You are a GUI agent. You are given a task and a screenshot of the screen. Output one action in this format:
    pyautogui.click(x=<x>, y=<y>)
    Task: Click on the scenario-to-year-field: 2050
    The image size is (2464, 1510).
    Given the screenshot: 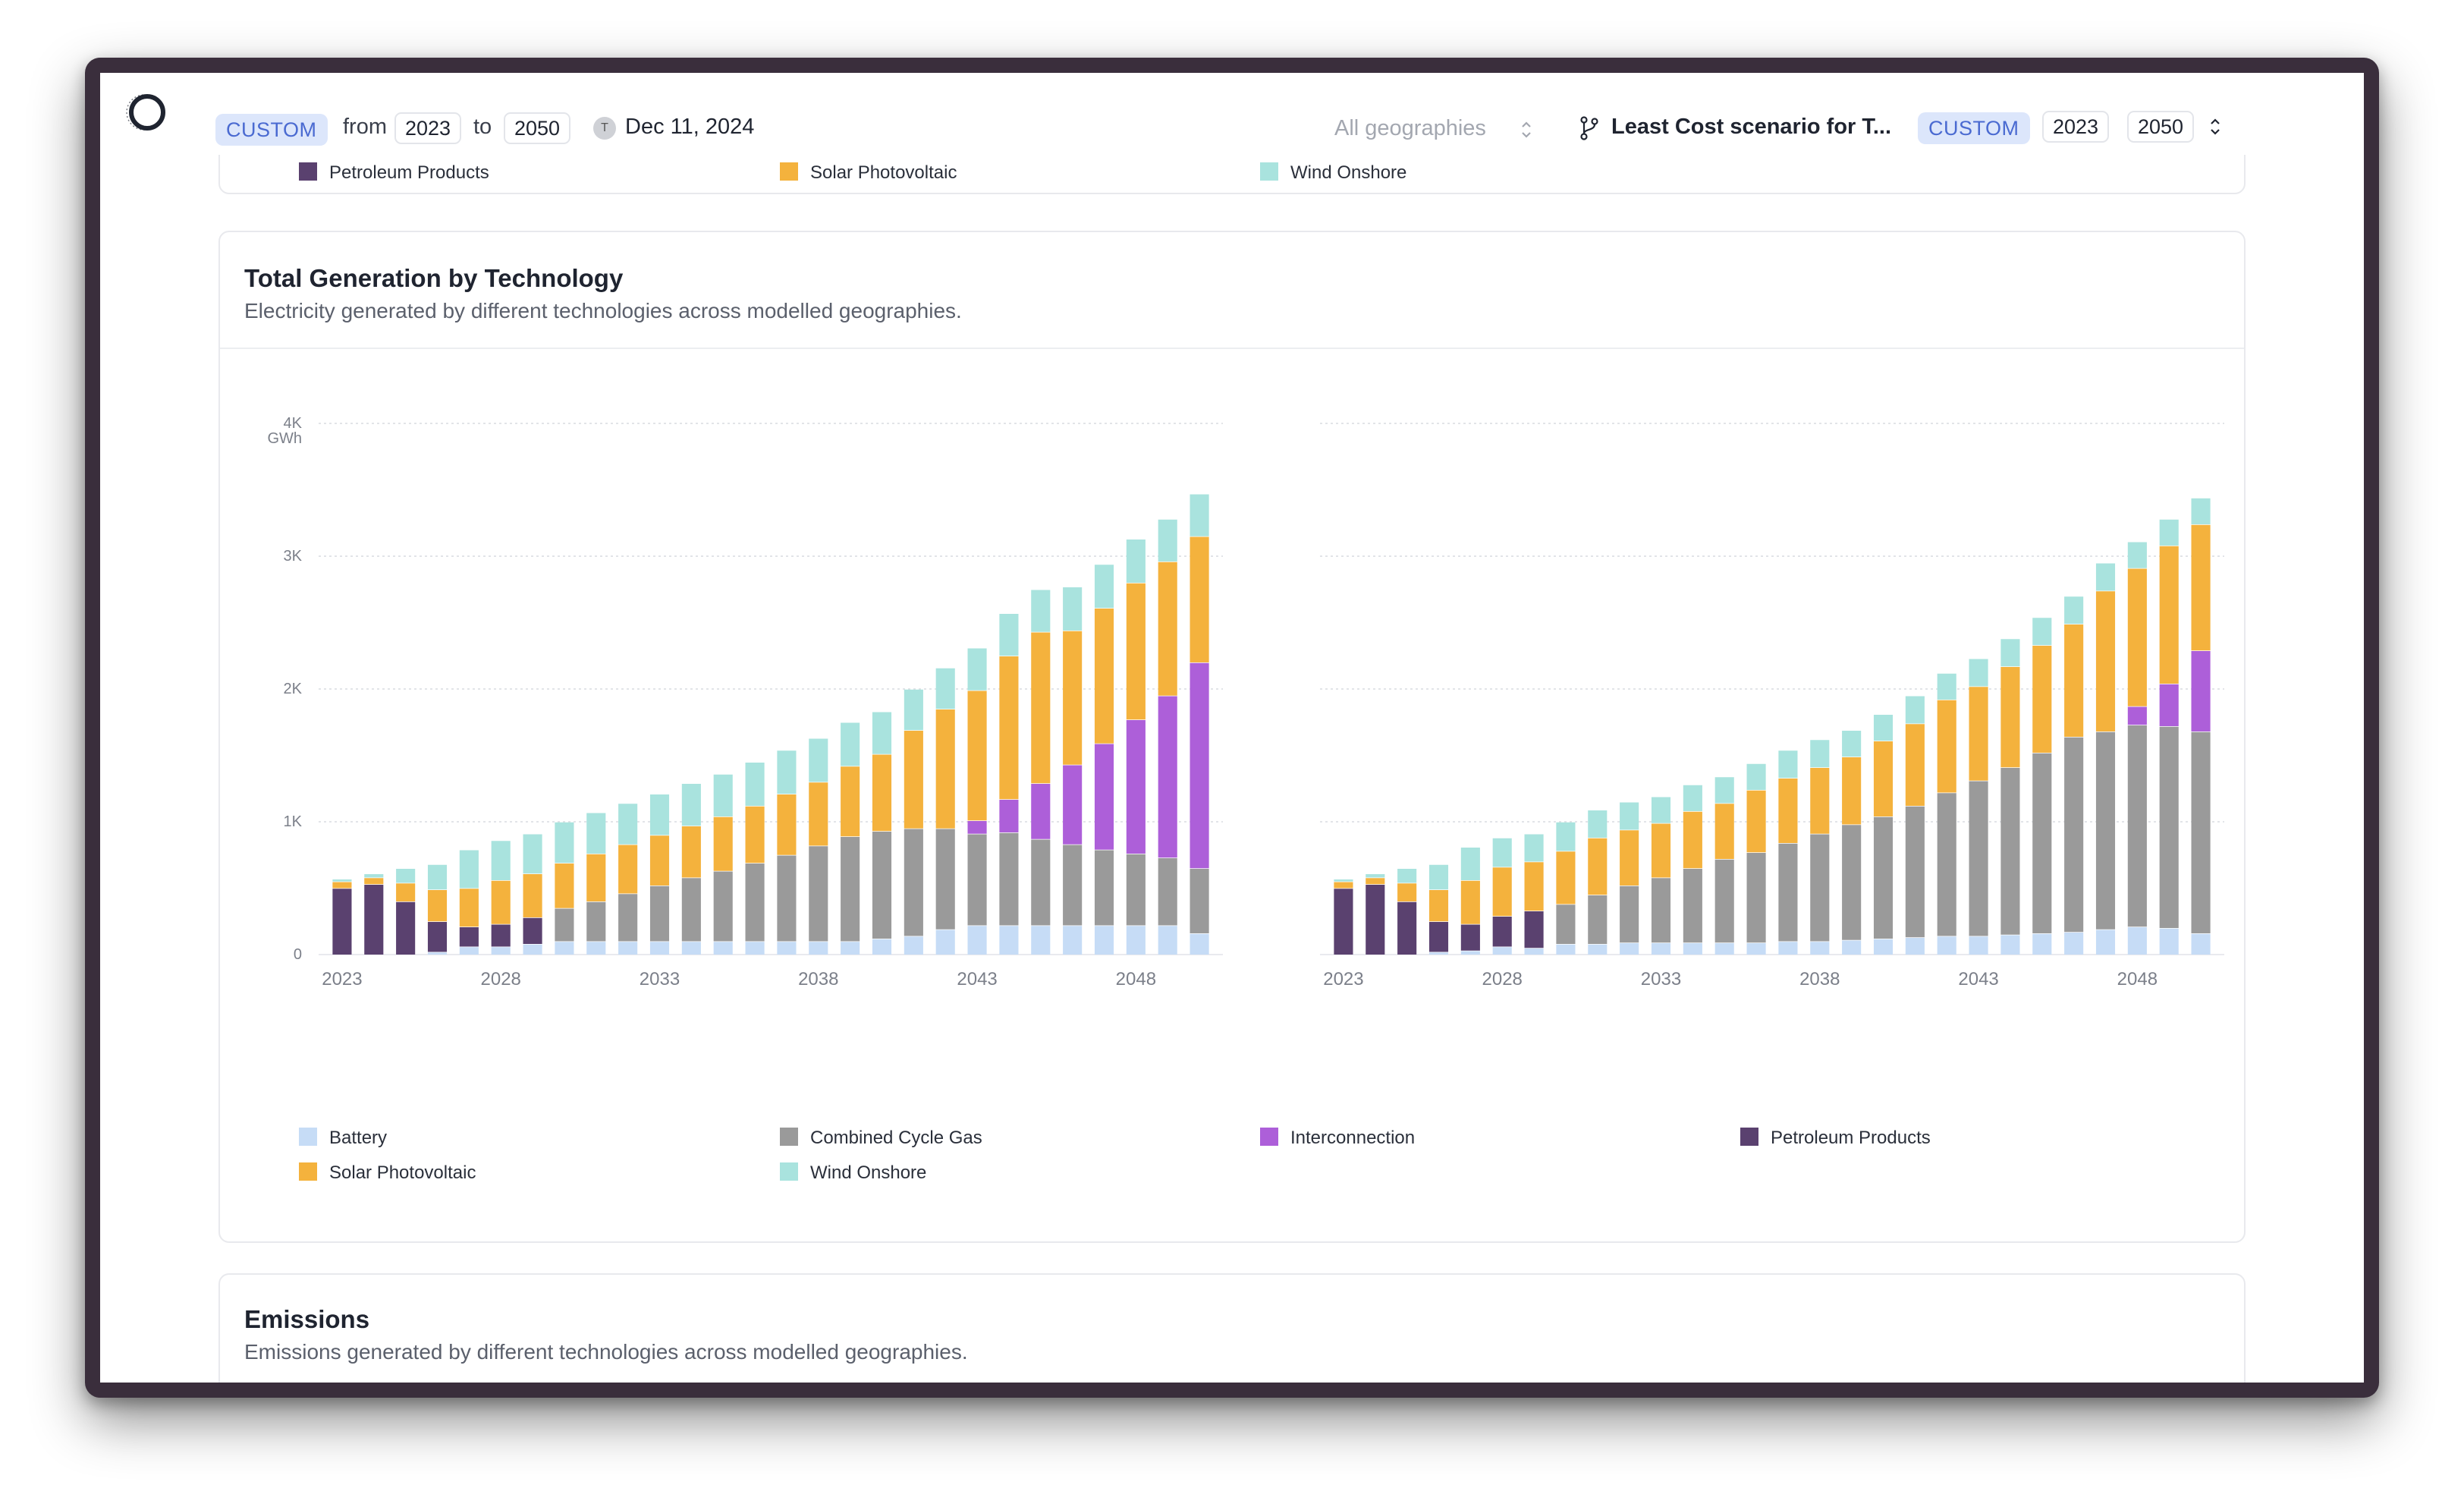 What is the action you would take?
    pyautogui.click(x=2161, y=127)
    